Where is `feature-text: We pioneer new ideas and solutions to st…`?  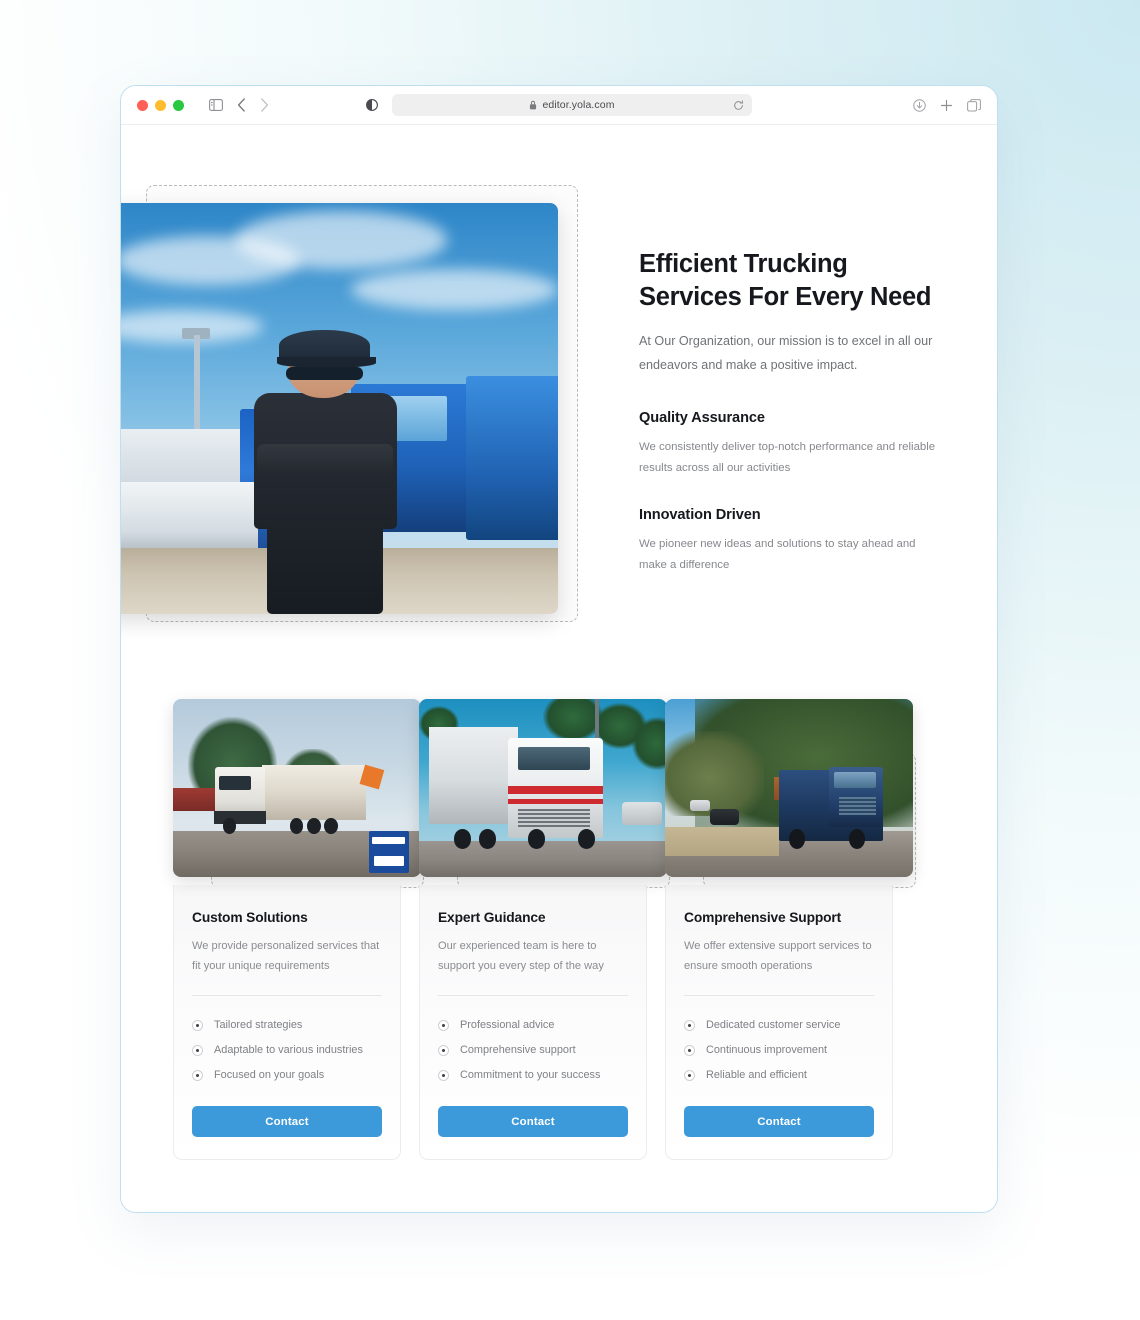 feature-text: We pioneer new ideas and solutions to st… is located at coordinates (777, 555).